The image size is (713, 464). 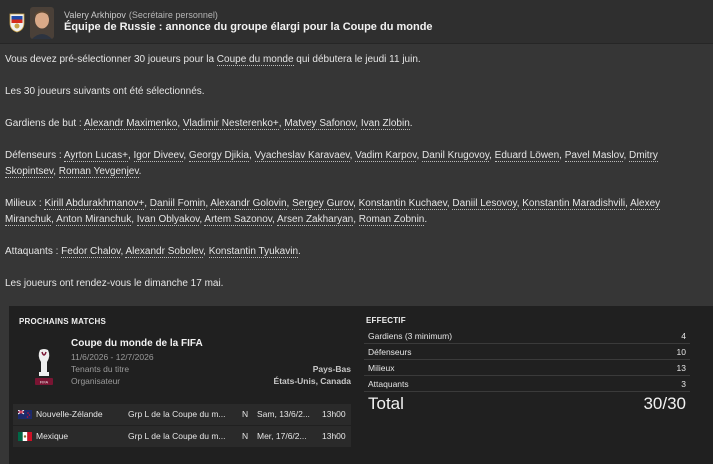 What do you see at coordinates (238, 220) in the screenshot?
I see `player-link: Artem Sazonov` at bounding box center [238, 220].